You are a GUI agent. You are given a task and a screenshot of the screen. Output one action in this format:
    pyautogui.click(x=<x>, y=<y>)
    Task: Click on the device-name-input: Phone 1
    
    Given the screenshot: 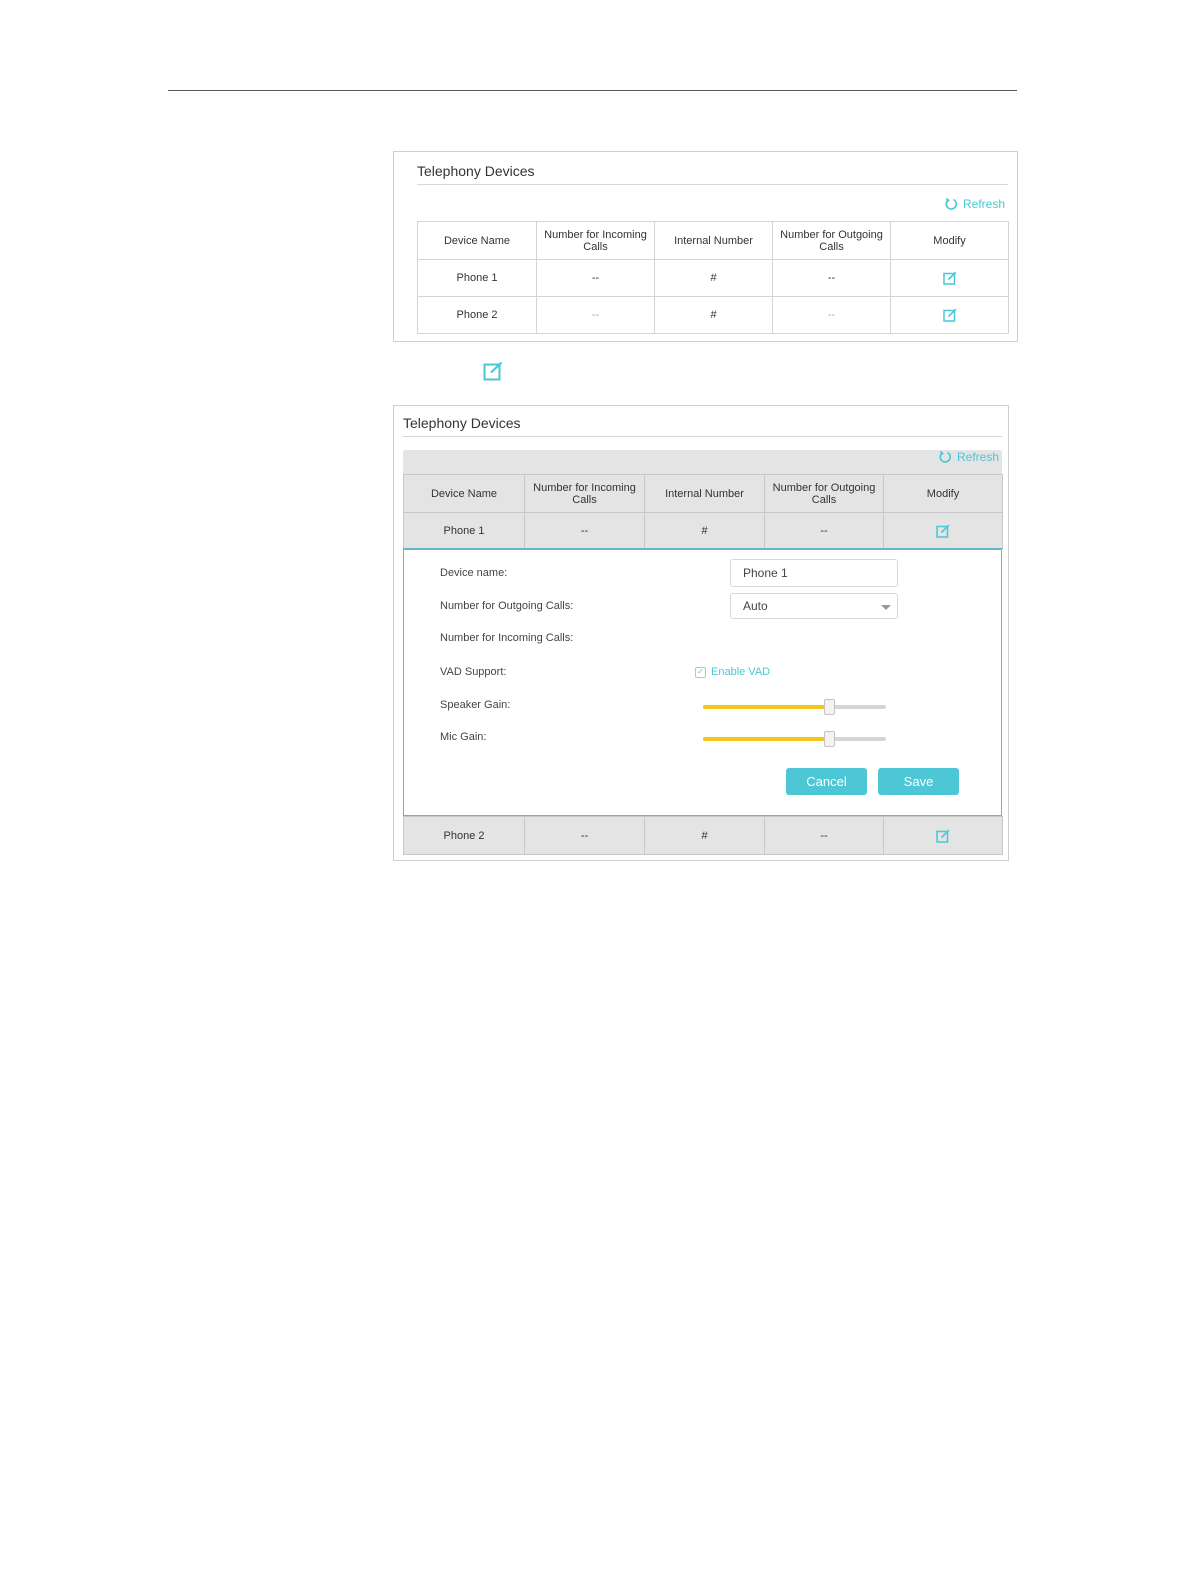 What is the action you would take?
    pyautogui.click(x=814, y=573)
    